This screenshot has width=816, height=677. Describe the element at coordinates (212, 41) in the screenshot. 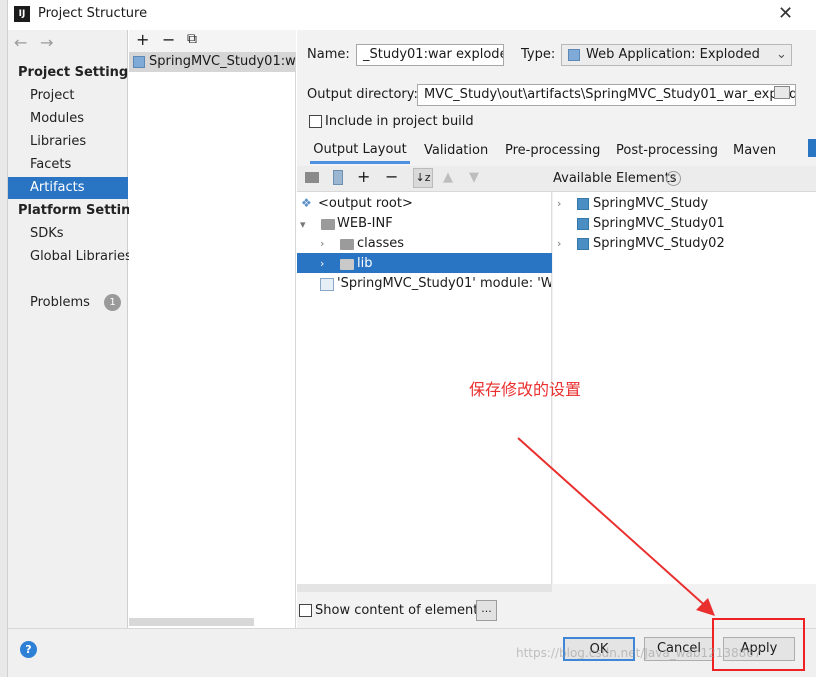

I see `artifacts-toolbar: + − ⧉` at that location.